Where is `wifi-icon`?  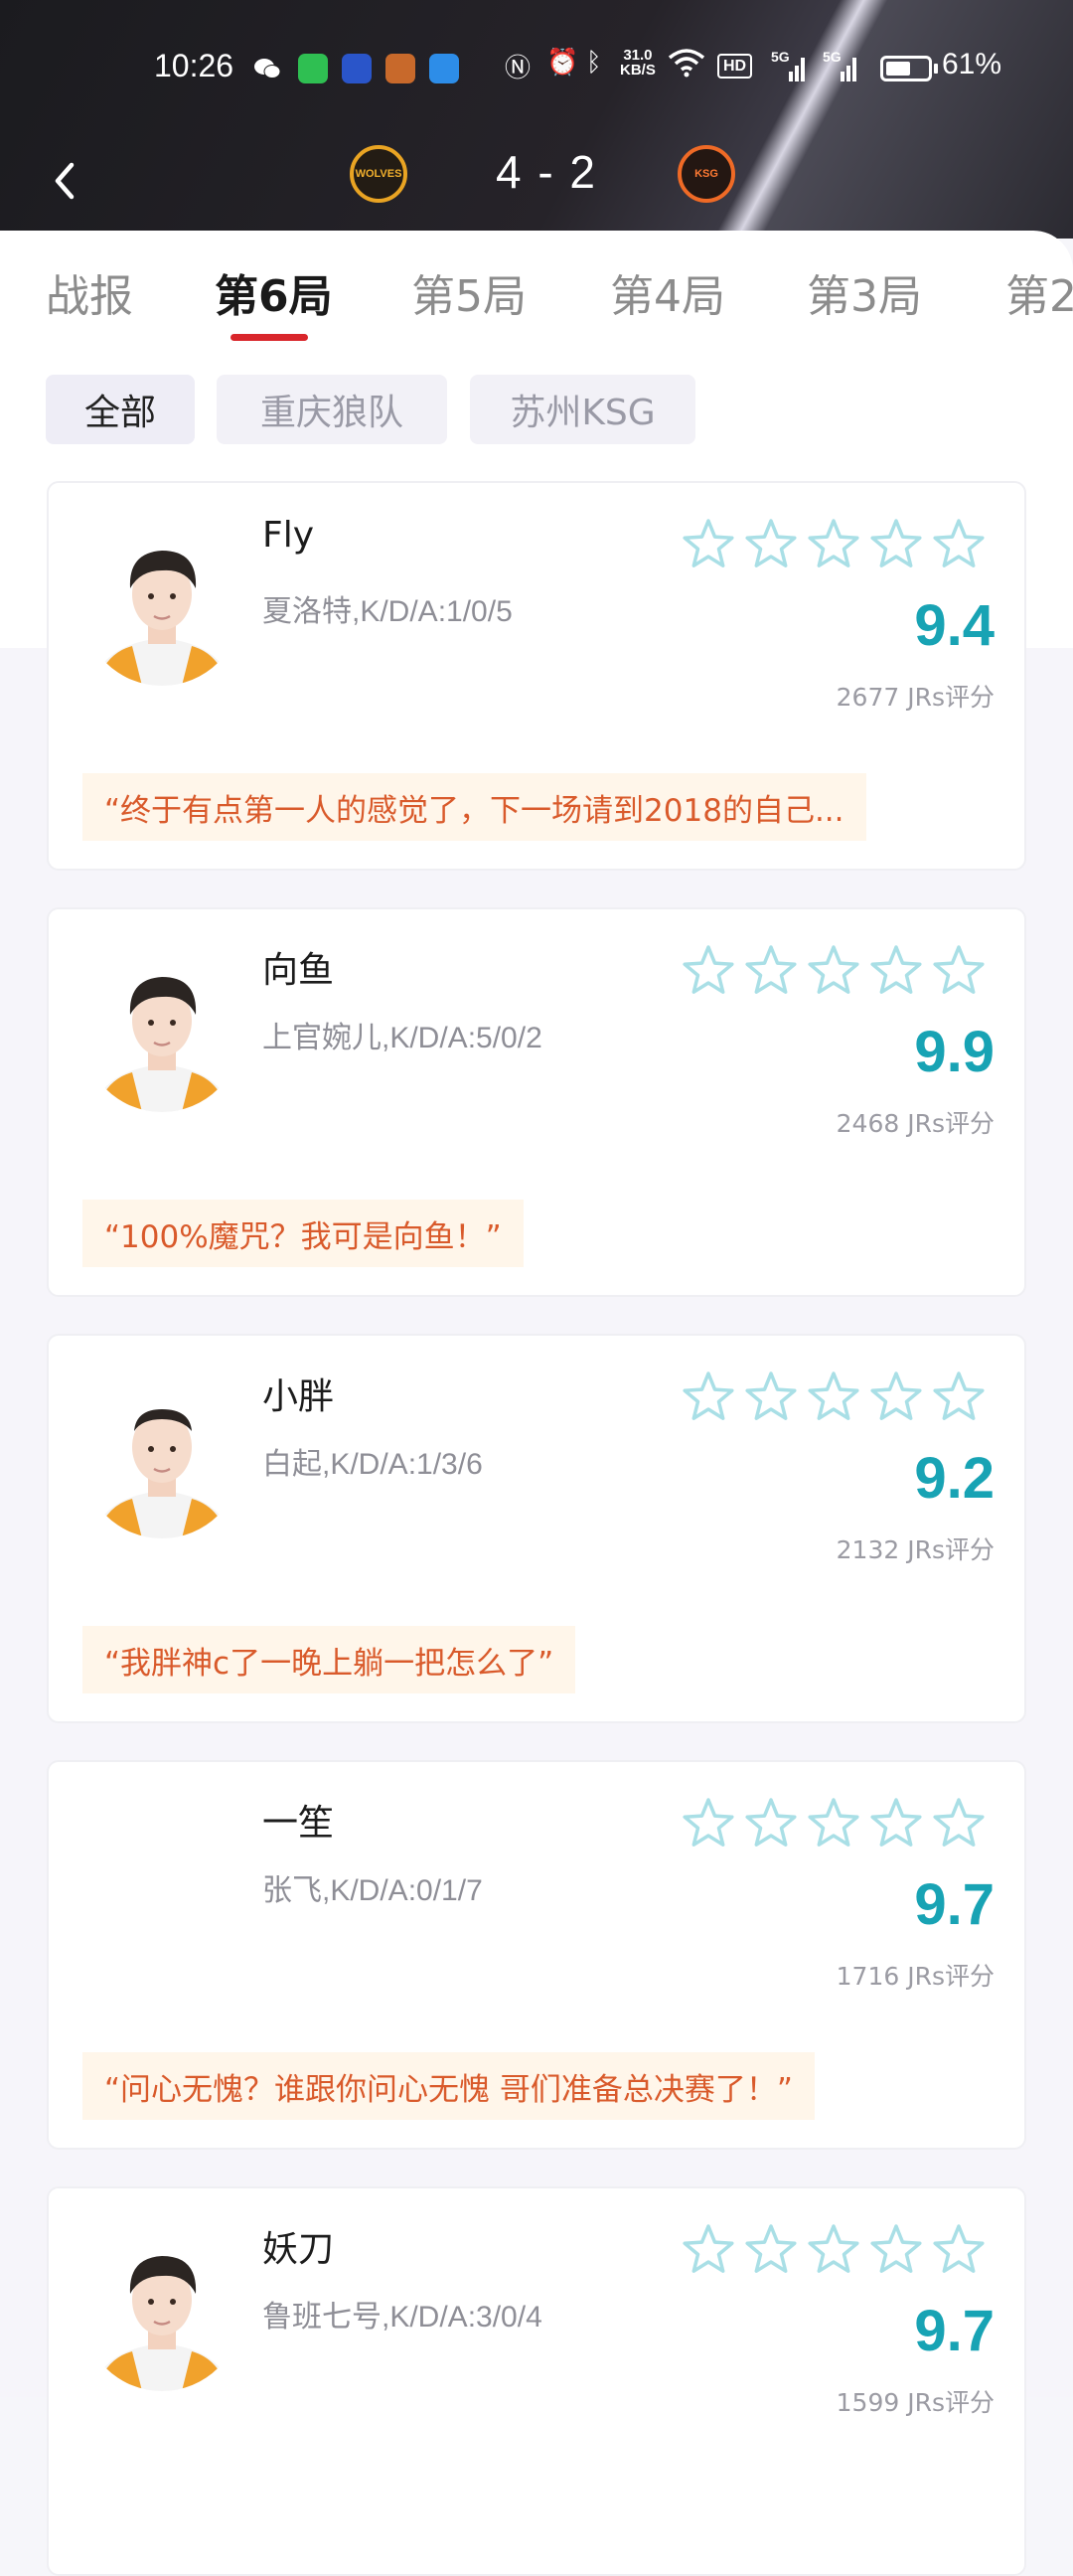 wifi-icon is located at coordinates (686, 66).